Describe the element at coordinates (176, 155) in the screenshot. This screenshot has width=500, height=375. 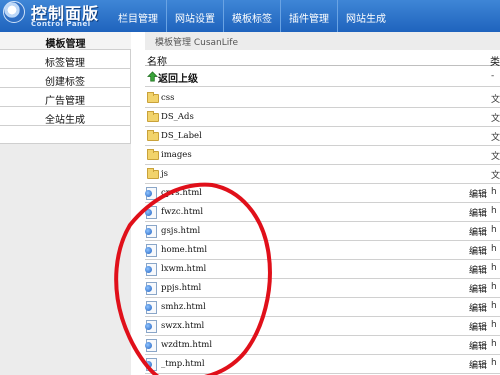
I see `folder-name: images` at that location.